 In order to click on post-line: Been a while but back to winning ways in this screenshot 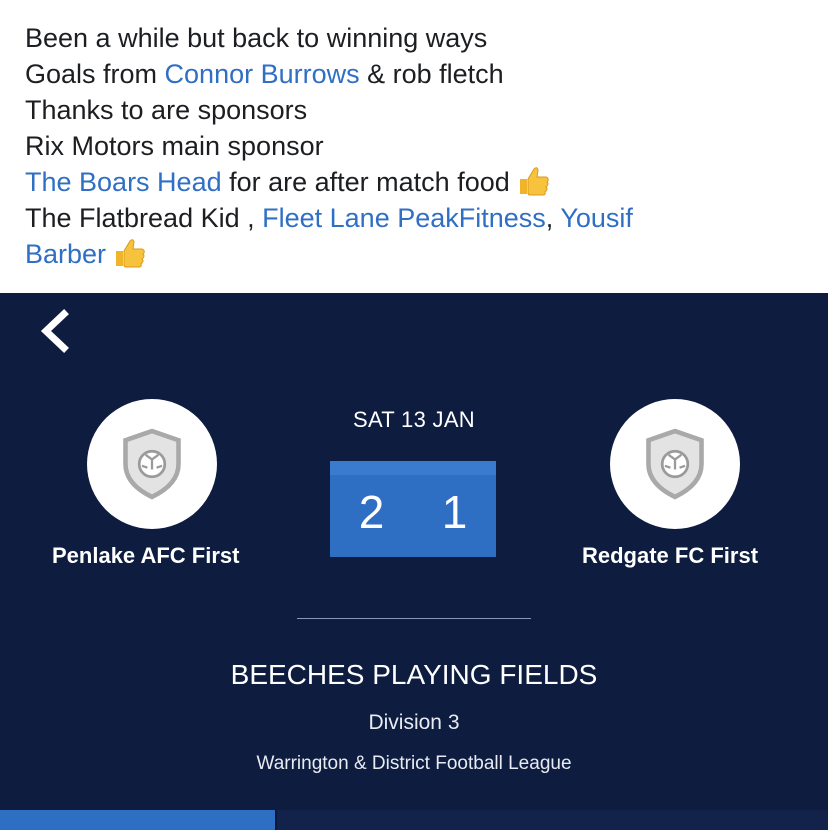, I will do `click(256, 38)`.